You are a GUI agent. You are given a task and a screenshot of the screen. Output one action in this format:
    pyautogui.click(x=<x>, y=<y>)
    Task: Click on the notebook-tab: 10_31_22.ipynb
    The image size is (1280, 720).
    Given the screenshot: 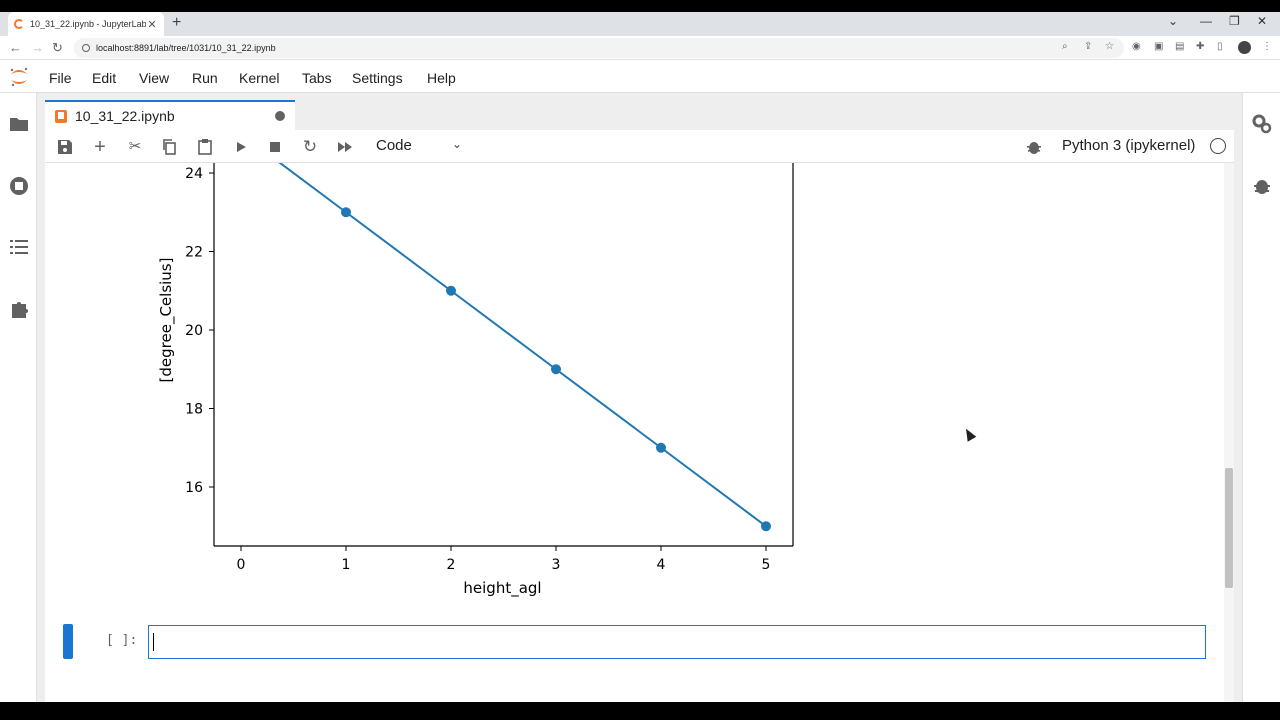 What is the action you would take?
    pyautogui.click(x=170, y=115)
    